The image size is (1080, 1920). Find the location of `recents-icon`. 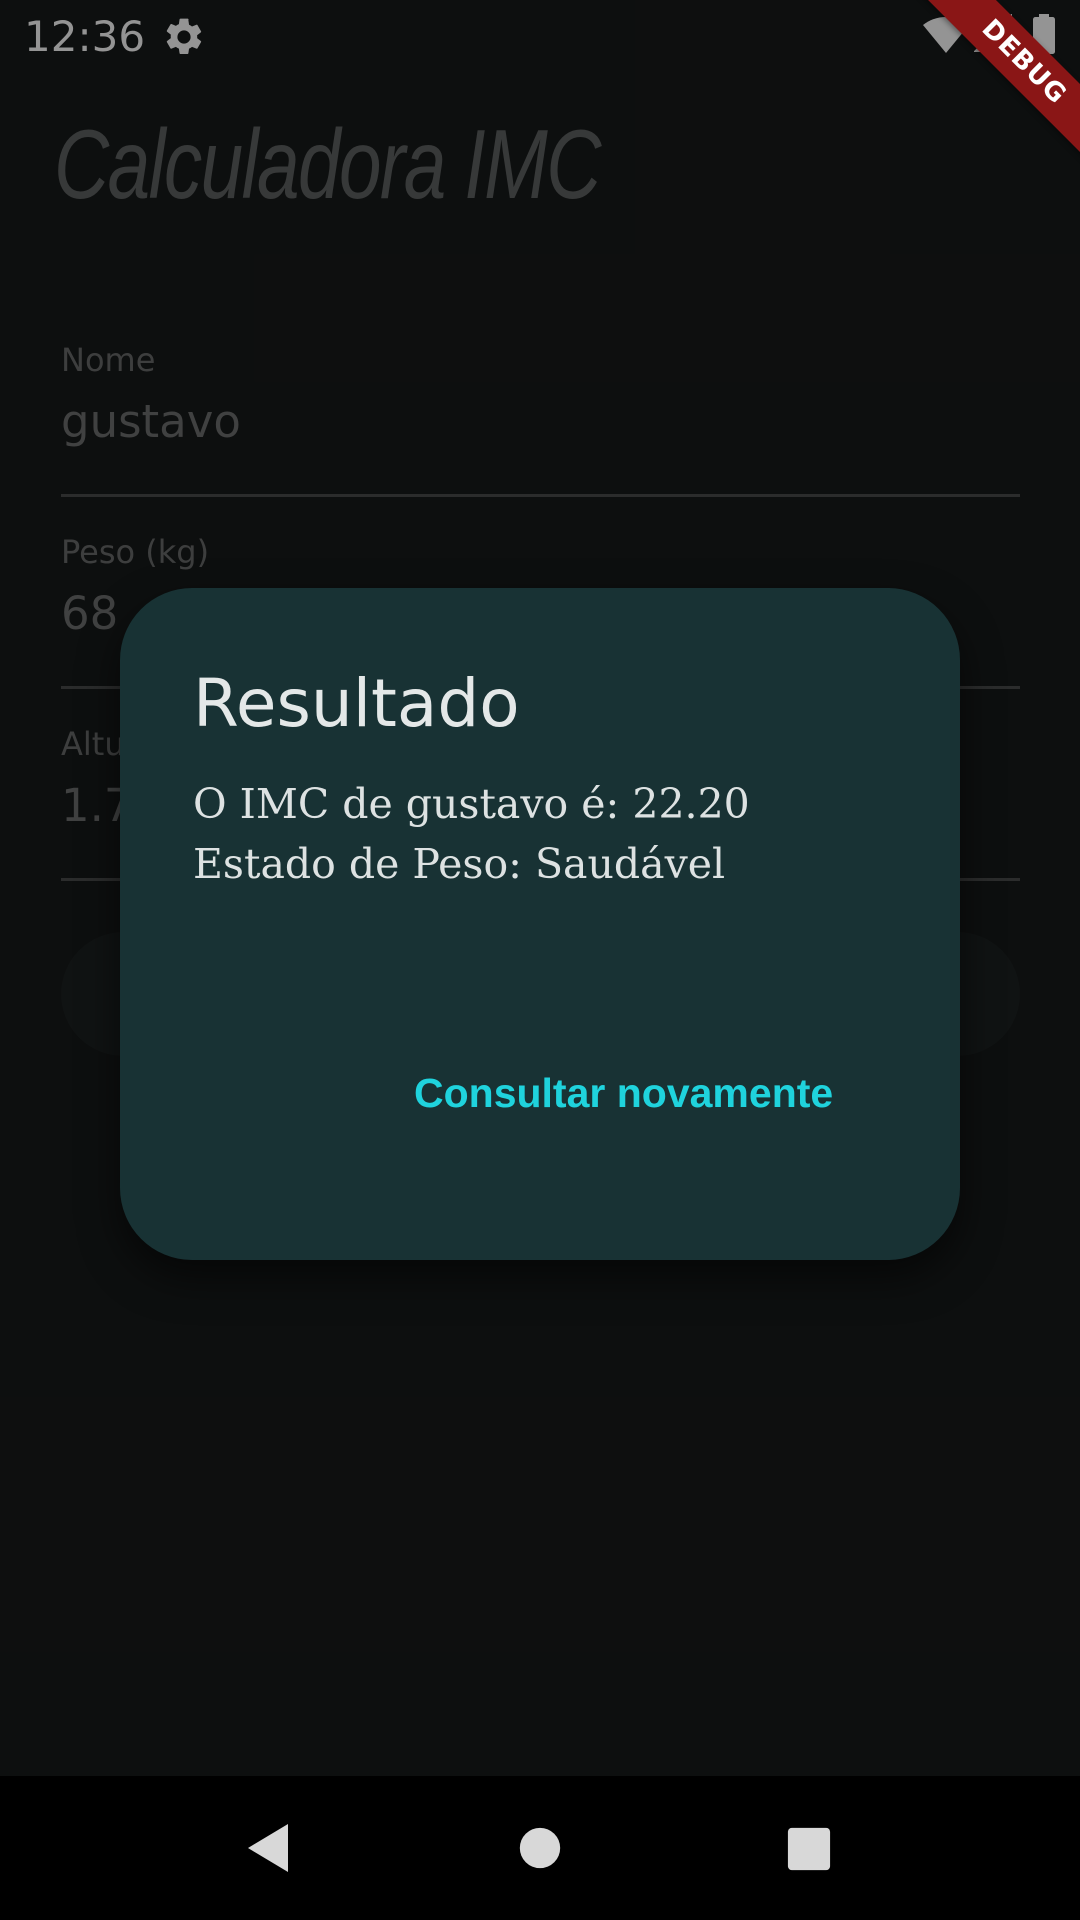

recents-icon is located at coordinates (809, 1849).